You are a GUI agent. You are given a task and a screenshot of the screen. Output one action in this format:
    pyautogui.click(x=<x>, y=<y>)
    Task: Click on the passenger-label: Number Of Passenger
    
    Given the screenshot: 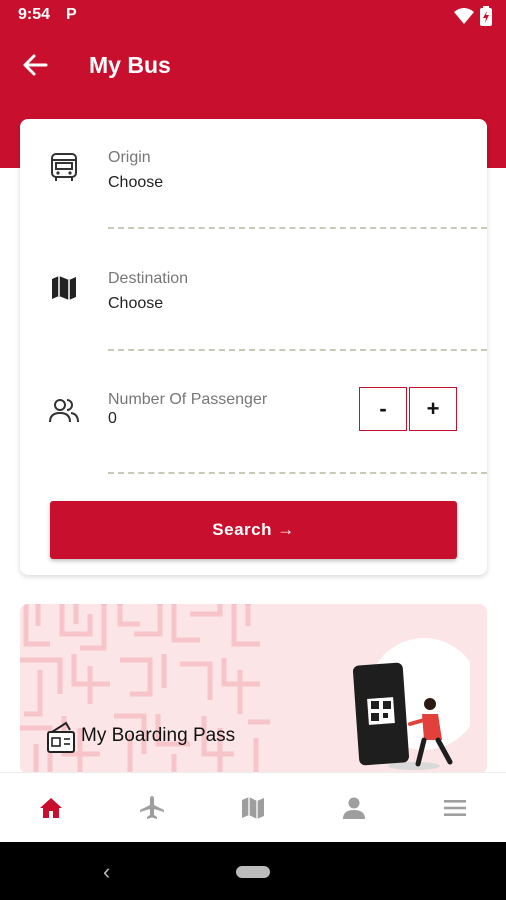 What is the action you would take?
    pyautogui.click(x=188, y=399)
    